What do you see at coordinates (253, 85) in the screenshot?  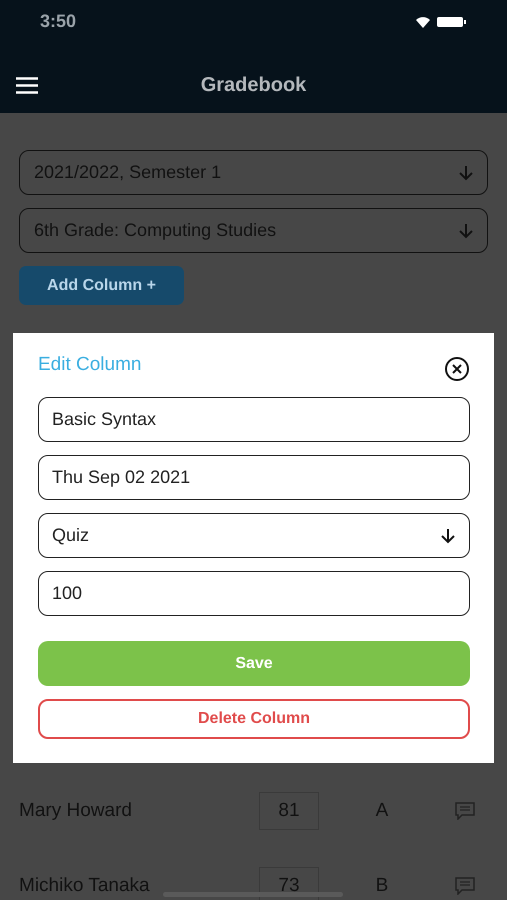 I see `header-title: Gradebook` at bounding box center [253, 85].